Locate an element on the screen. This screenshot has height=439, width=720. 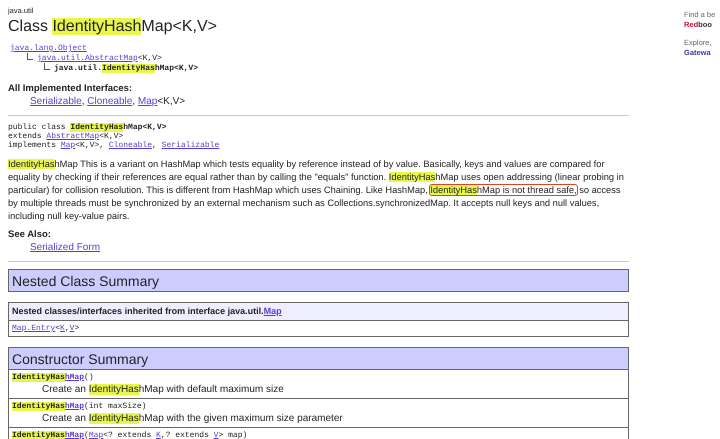
link: Serialized Form is located at coordinates (65, 247).